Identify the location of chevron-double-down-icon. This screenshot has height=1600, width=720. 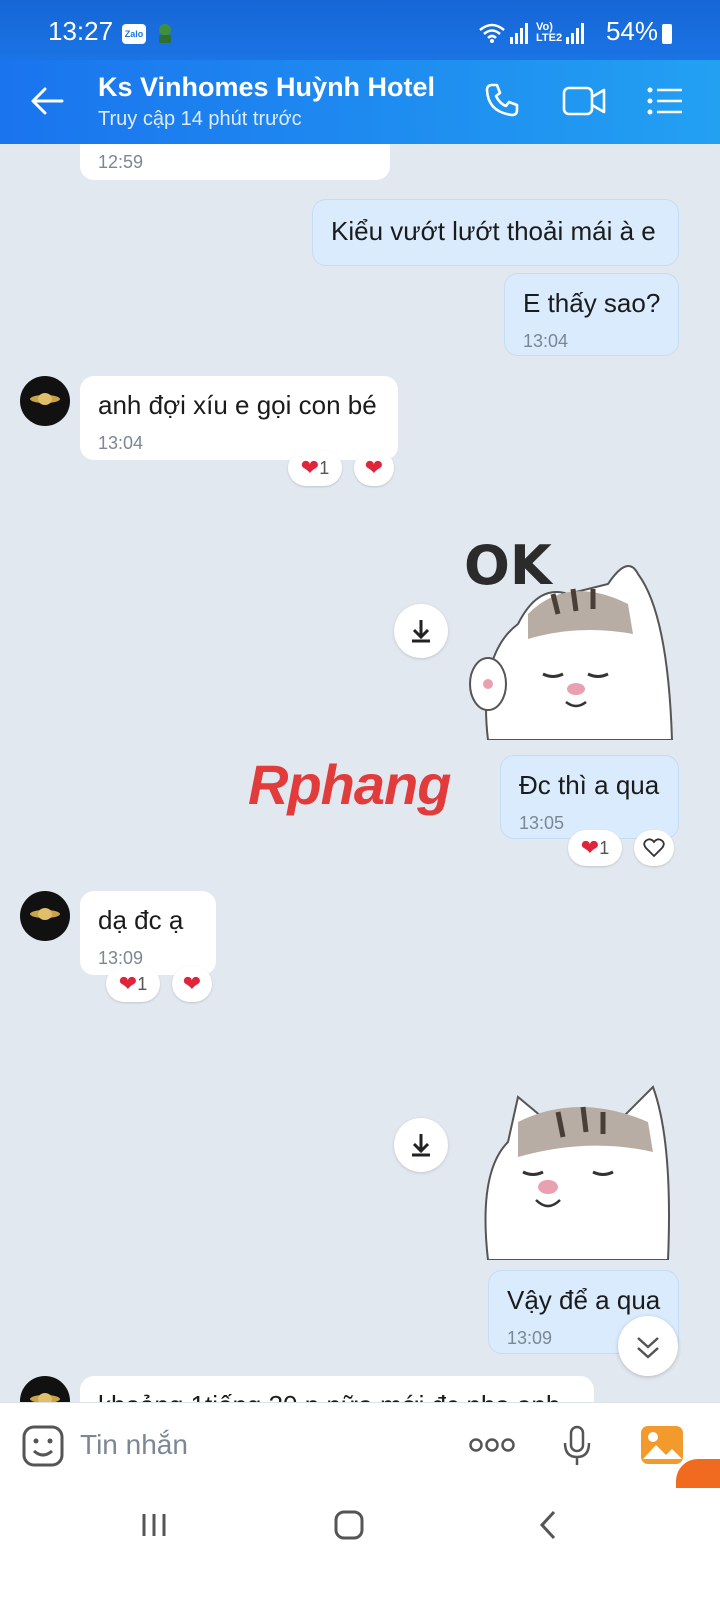
(648, 1348).